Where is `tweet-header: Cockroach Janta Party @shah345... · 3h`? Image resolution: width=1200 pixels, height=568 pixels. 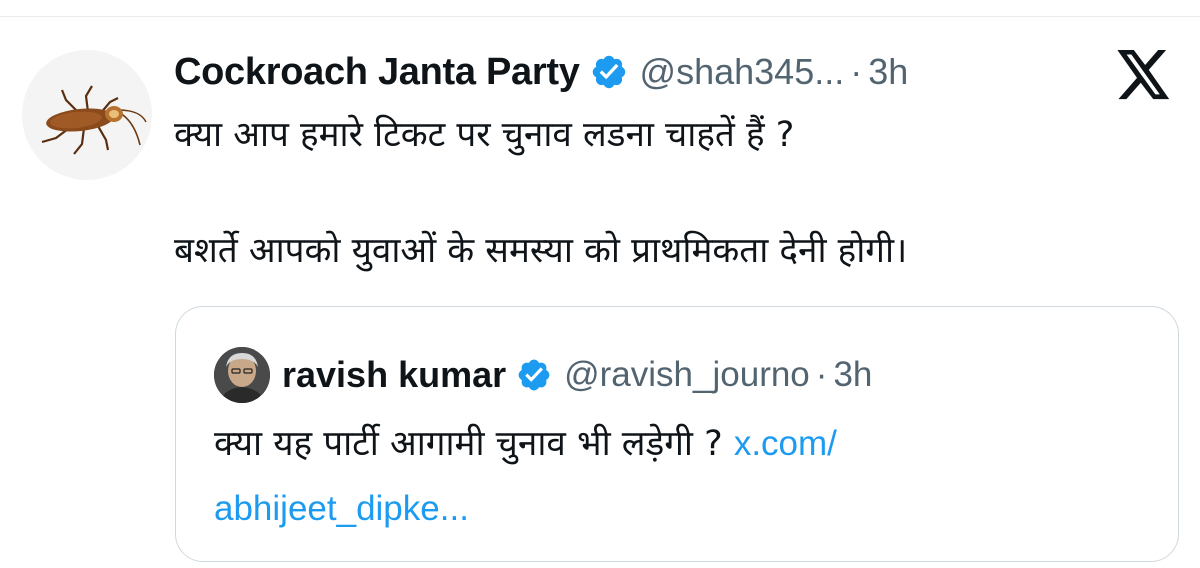 tweet-header: Cockroach Janta Party @shah345... · 3h is located at coordinates (541, 72).